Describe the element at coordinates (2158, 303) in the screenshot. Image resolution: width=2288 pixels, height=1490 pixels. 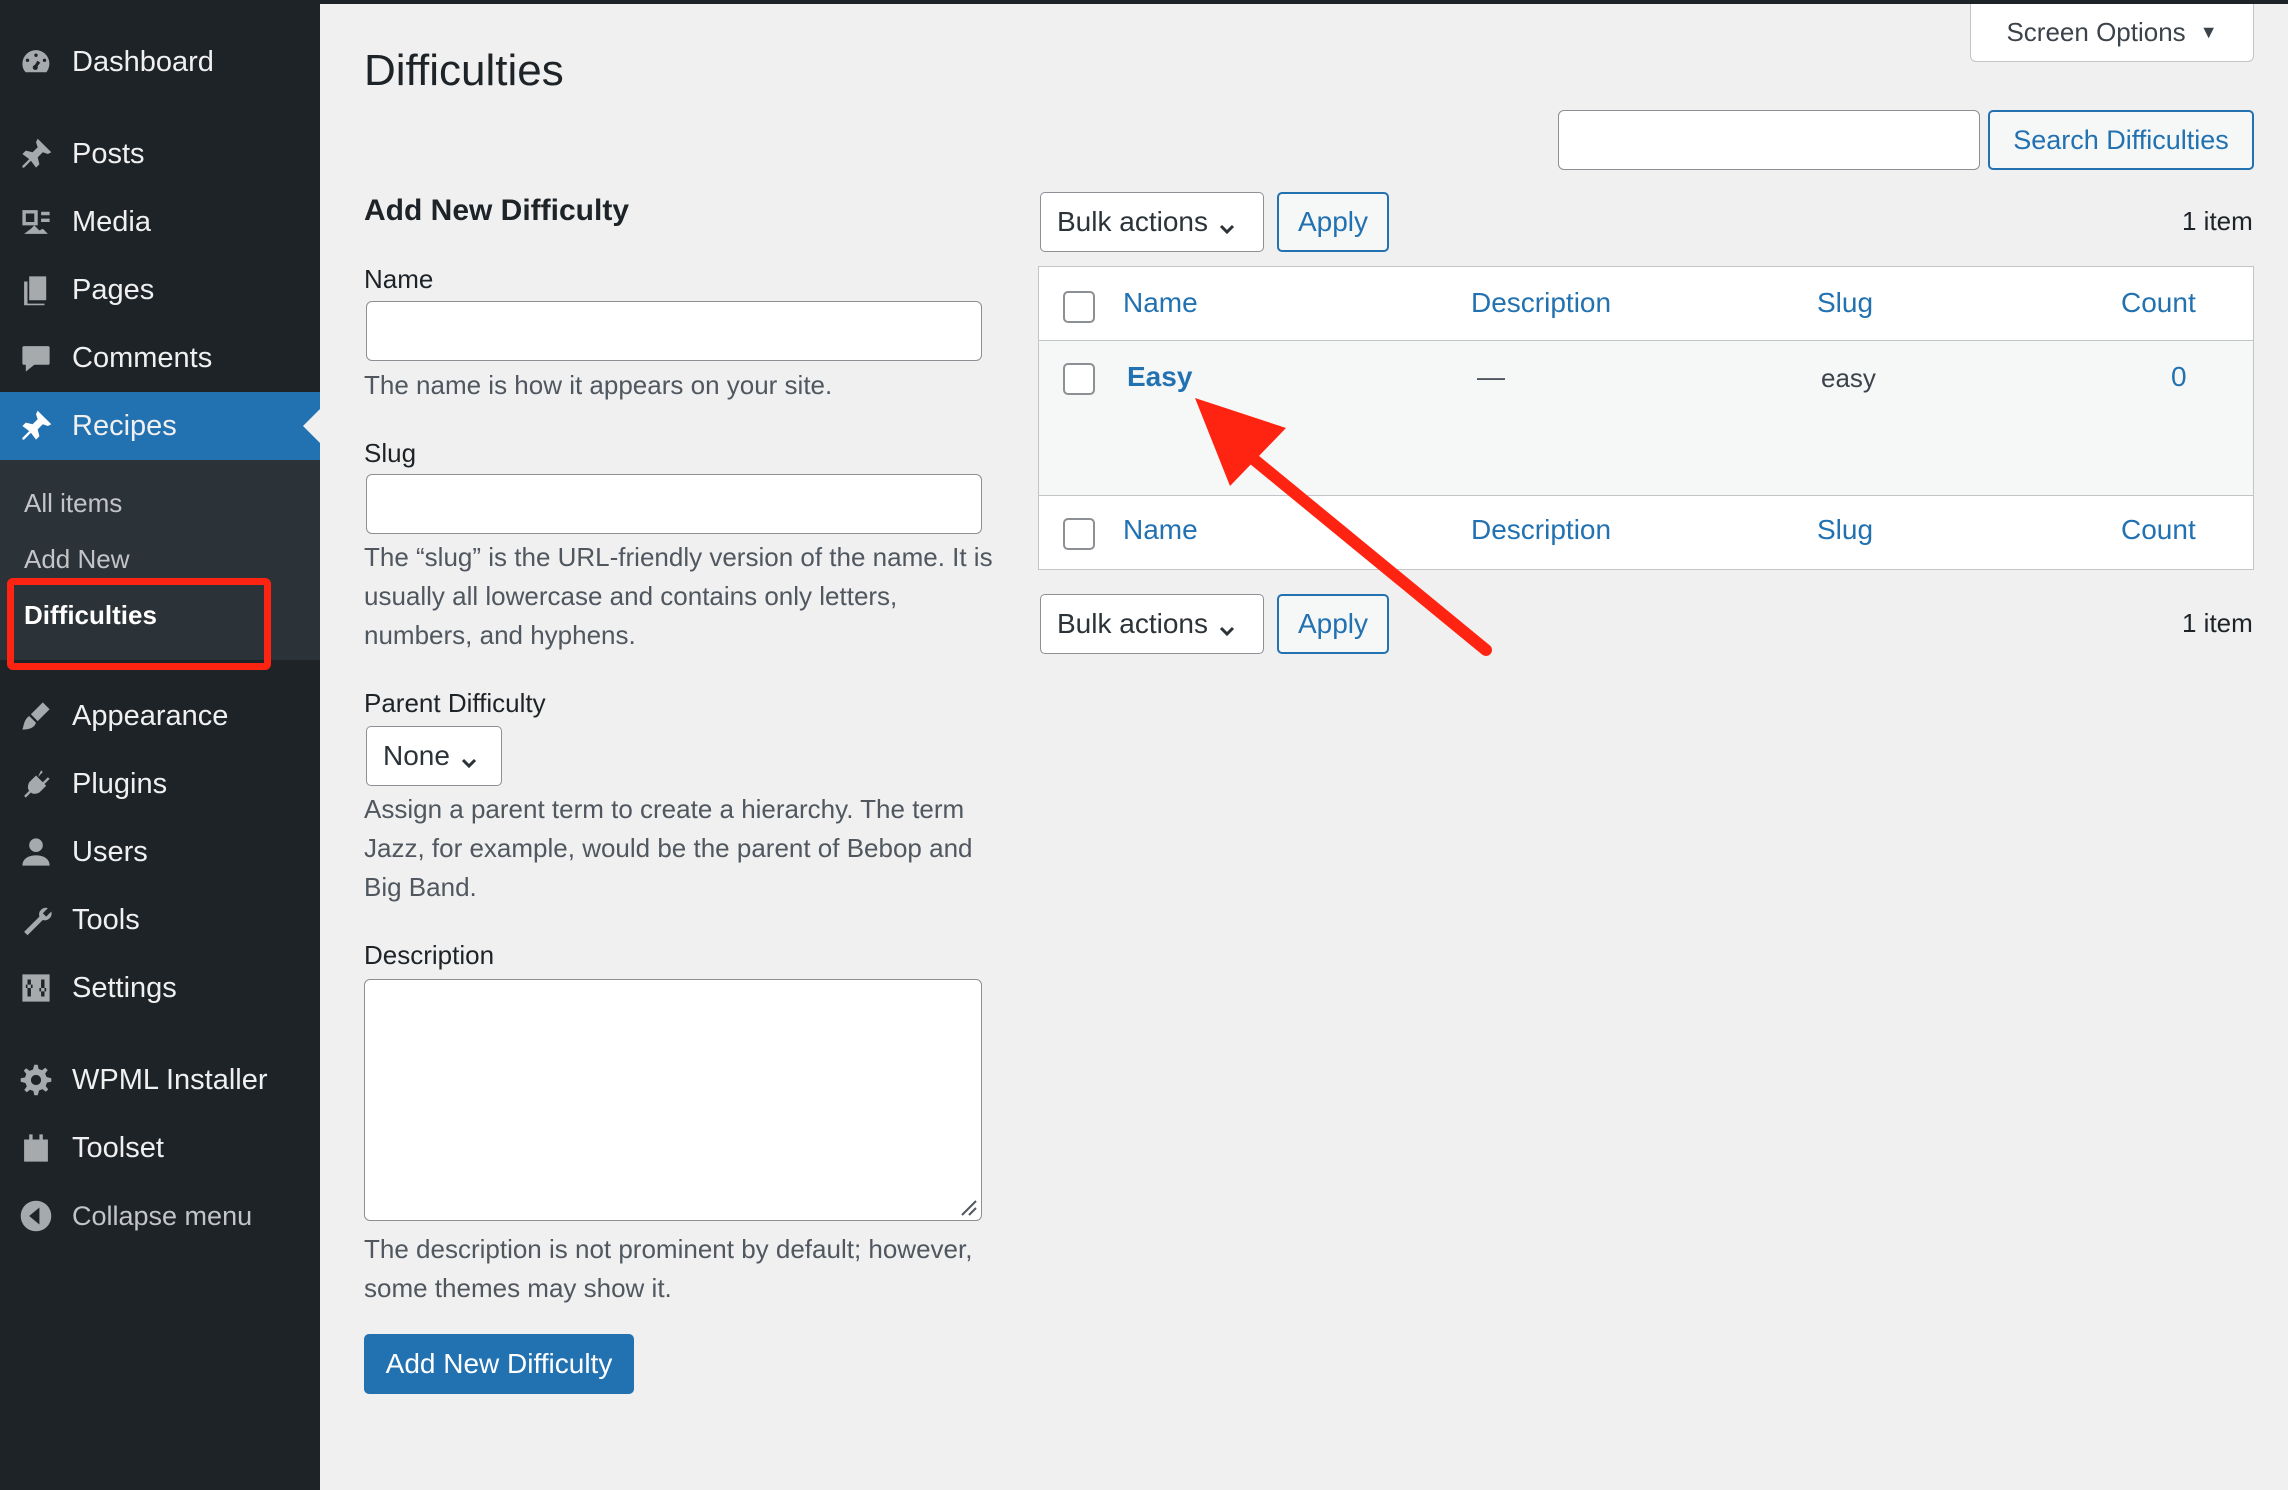
I see `column-header-count: Count` at that location.